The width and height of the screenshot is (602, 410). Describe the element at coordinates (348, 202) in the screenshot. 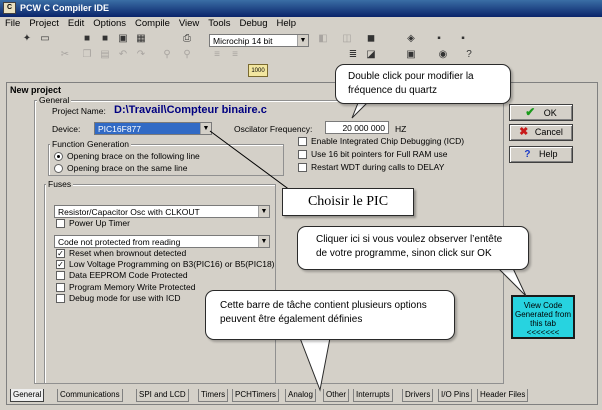

I see `pic-annotation: Choisir le PIC` at that location.